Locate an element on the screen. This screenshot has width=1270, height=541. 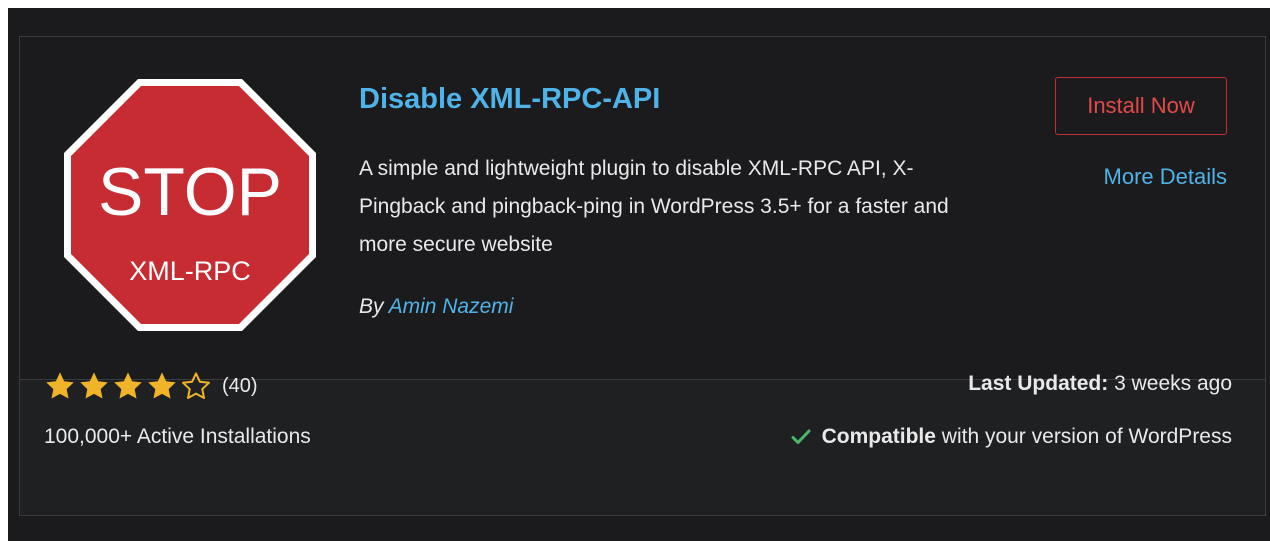
plugin-title-link: Disable XML-RPC-API is located at coordinates (509, 99).